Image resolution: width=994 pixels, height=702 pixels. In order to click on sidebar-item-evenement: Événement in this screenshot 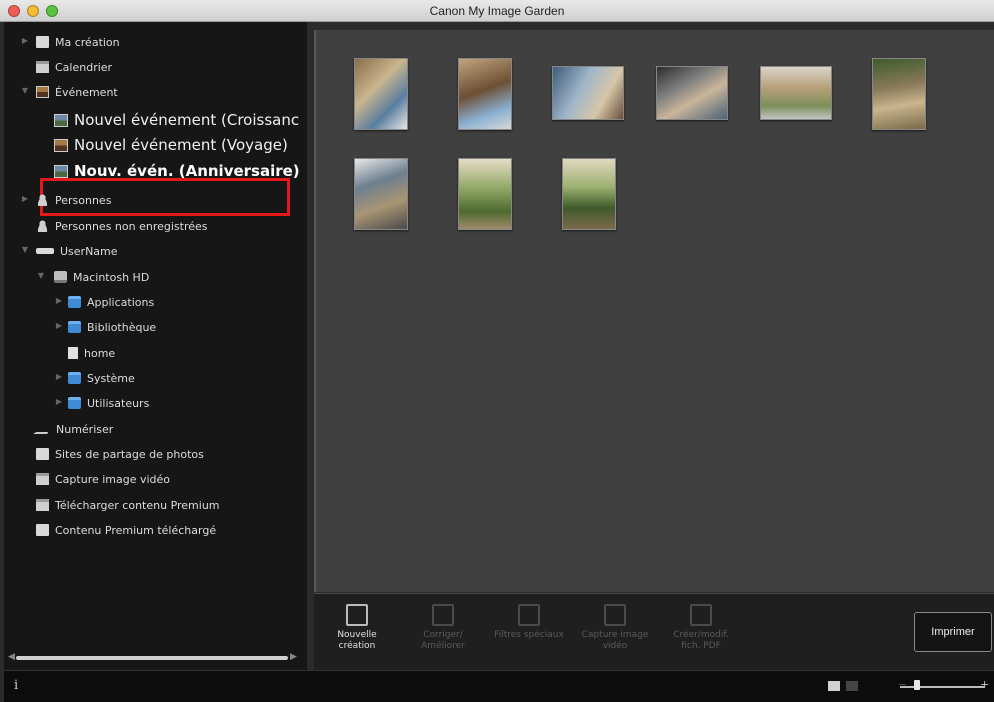, I will do `click(77, 92)`.